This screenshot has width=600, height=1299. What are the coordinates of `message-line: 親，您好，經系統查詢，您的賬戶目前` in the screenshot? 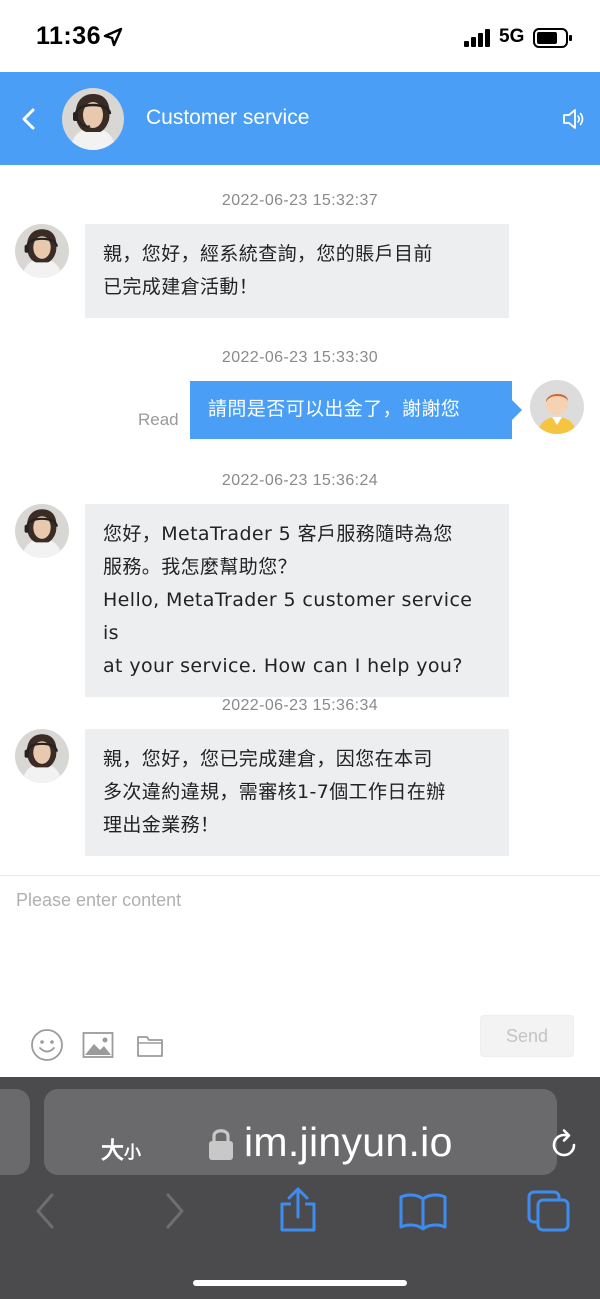 It's located at (268, 254).